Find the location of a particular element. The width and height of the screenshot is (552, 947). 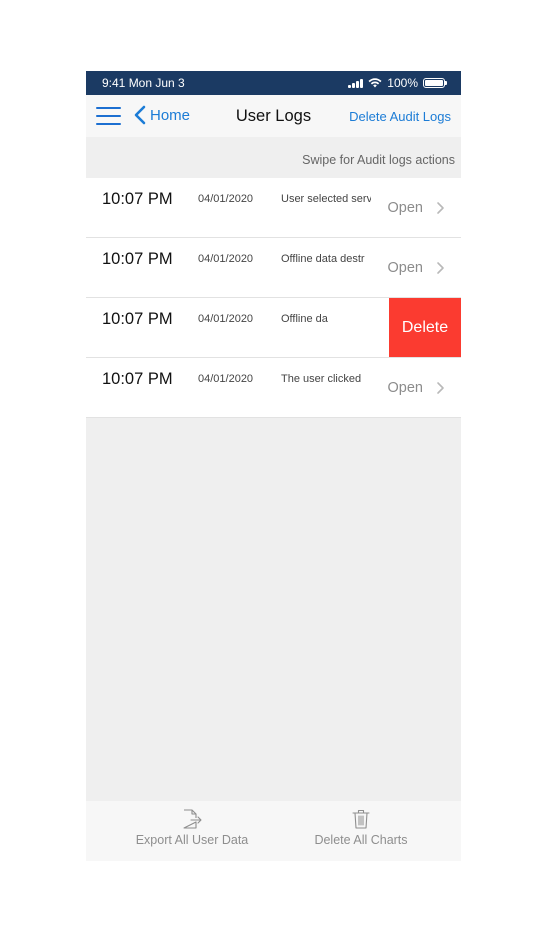

chevron-left-icon is located at coordinates (140, 115).